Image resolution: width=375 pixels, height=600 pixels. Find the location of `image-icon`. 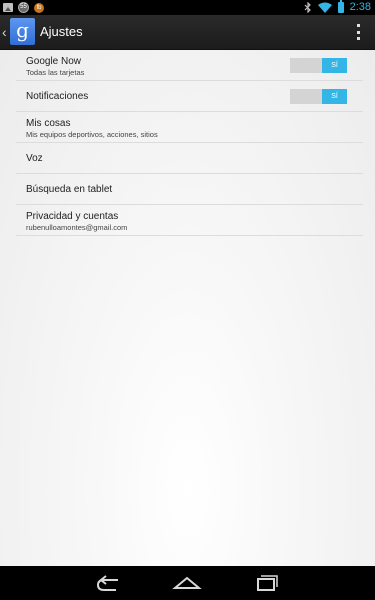

image-icon is located at coordinates (8, 7).